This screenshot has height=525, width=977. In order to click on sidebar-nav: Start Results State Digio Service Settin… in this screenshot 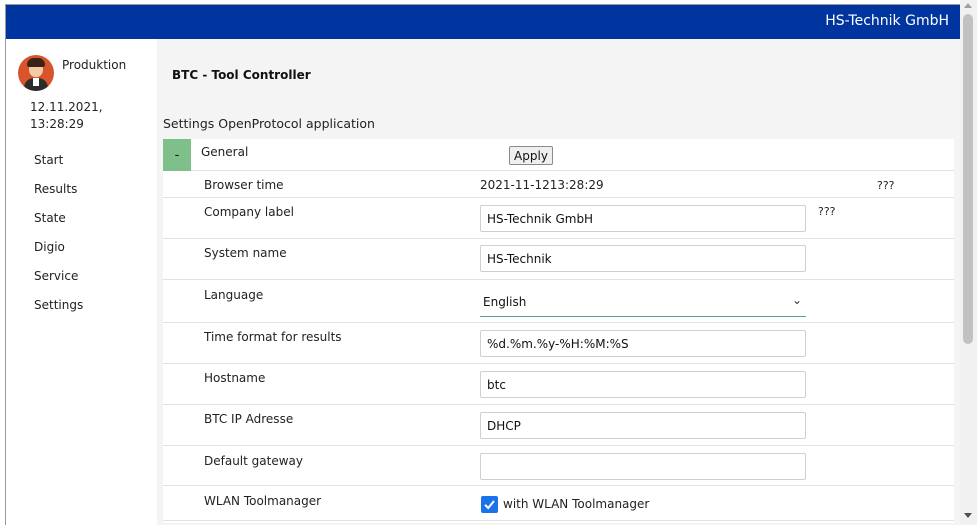, I will do `click(58, 240)`.